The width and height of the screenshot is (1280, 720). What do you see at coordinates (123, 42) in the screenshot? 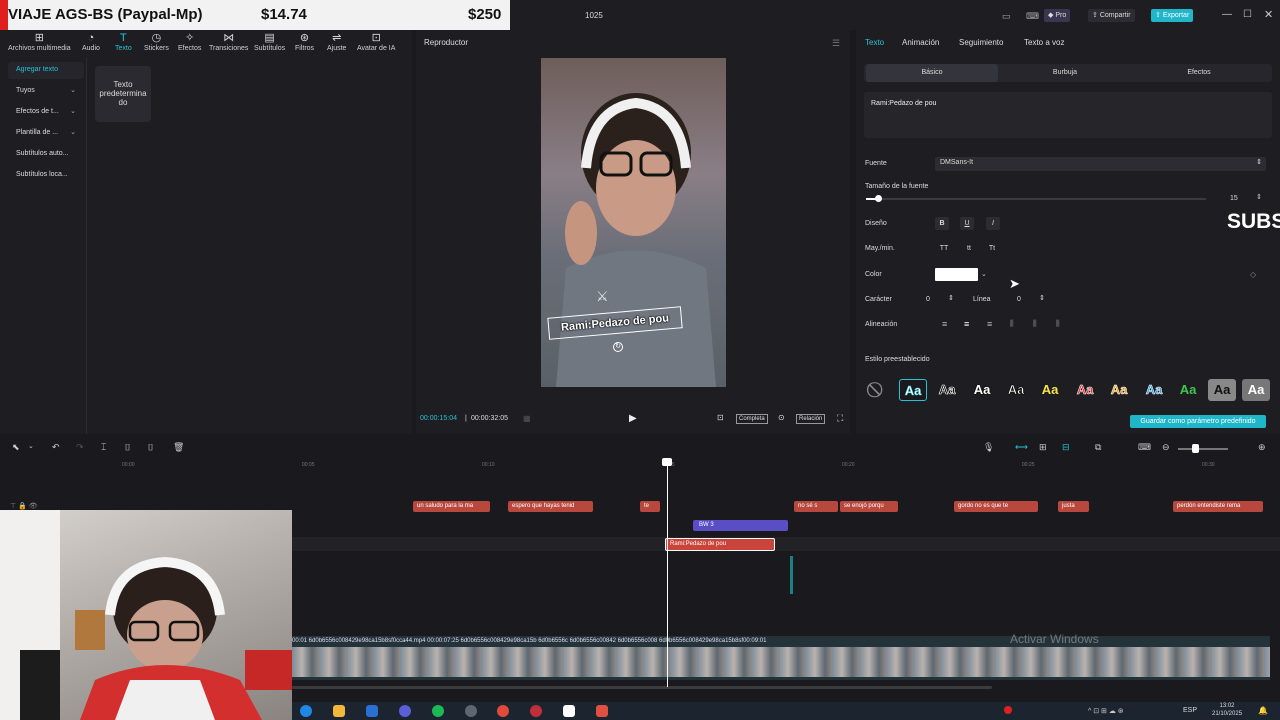
I see `tool-text: T Texto` at bounding box center [123, 42].